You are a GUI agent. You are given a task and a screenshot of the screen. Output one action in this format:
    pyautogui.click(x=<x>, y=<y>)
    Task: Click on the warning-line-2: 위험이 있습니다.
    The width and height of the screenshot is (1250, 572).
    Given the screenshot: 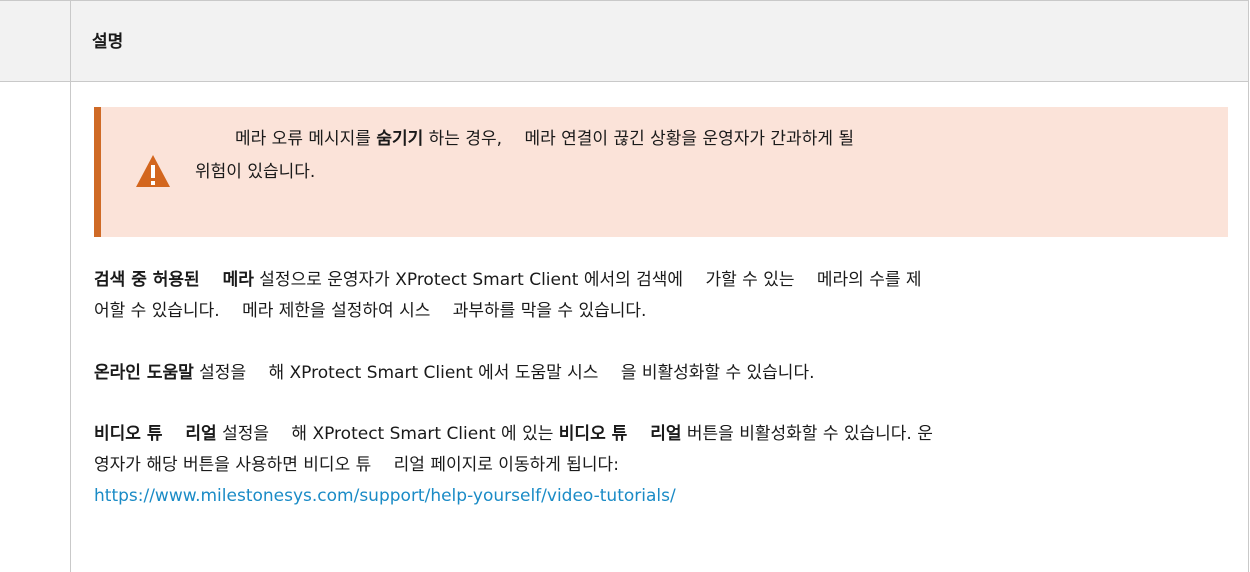 What is the action you would take?
    pyautogui.click(x=255, y=172)
    